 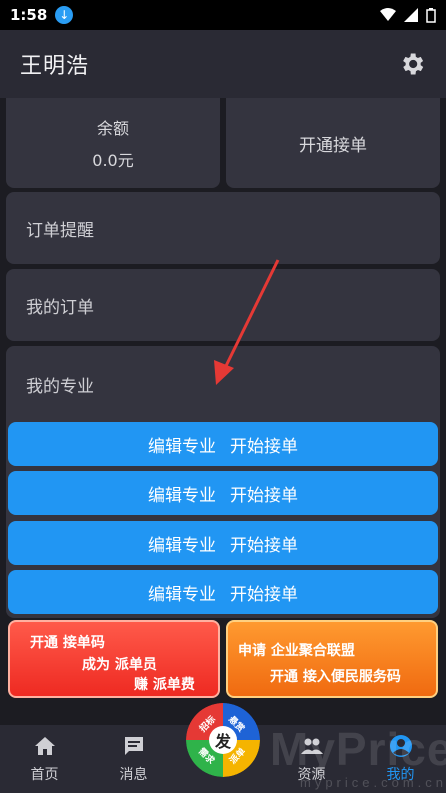 What do you see at coordinates (388, 14) in the screenshot?
I see `wifi-icon` at bounding box center [388, 14].